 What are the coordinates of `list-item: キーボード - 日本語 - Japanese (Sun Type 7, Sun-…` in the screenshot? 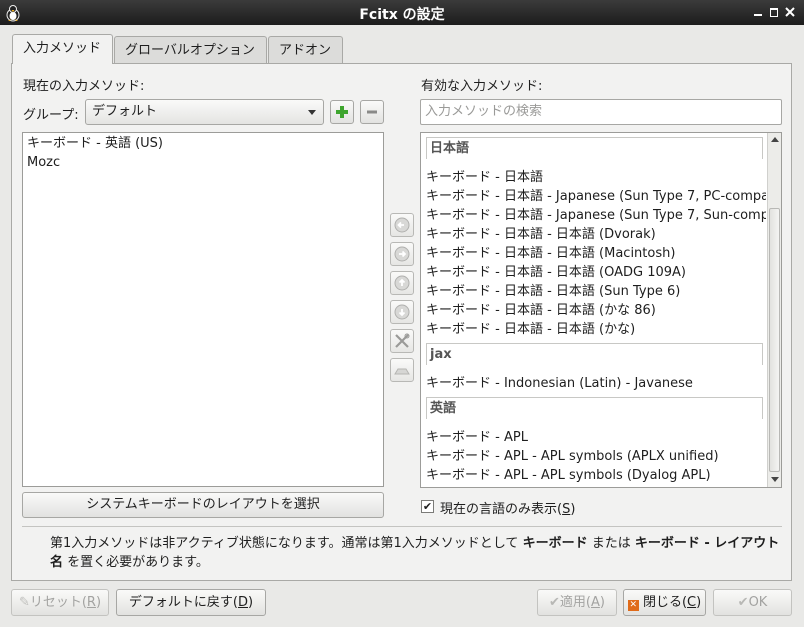 It's located at (596, 215).